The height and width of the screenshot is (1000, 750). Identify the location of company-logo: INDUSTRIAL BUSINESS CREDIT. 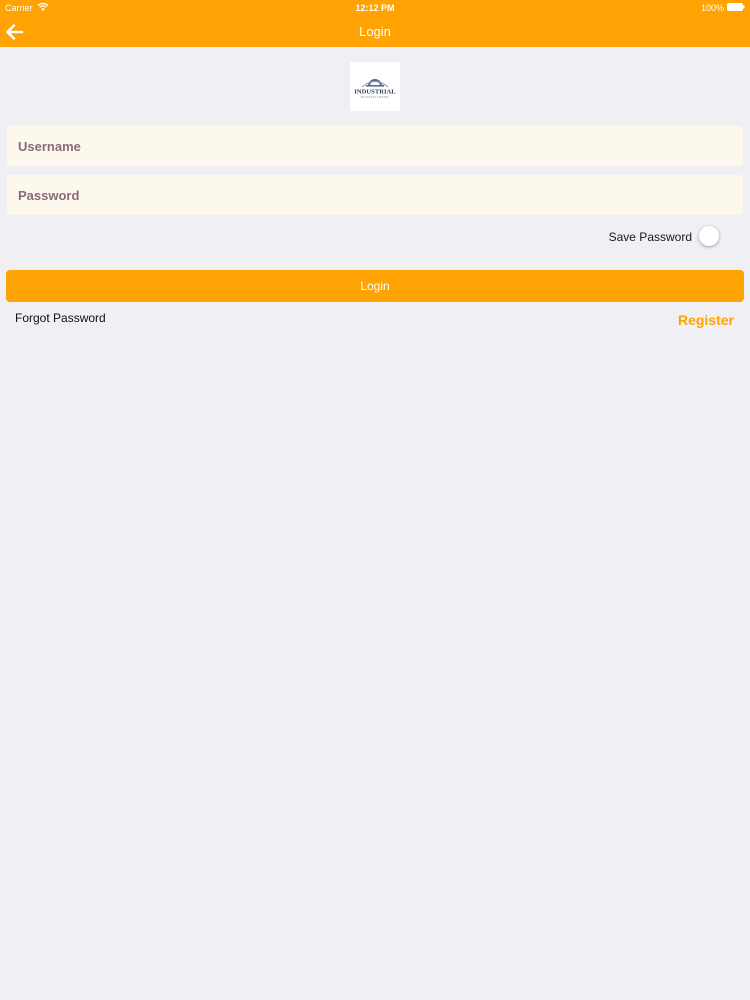
(375, 86).